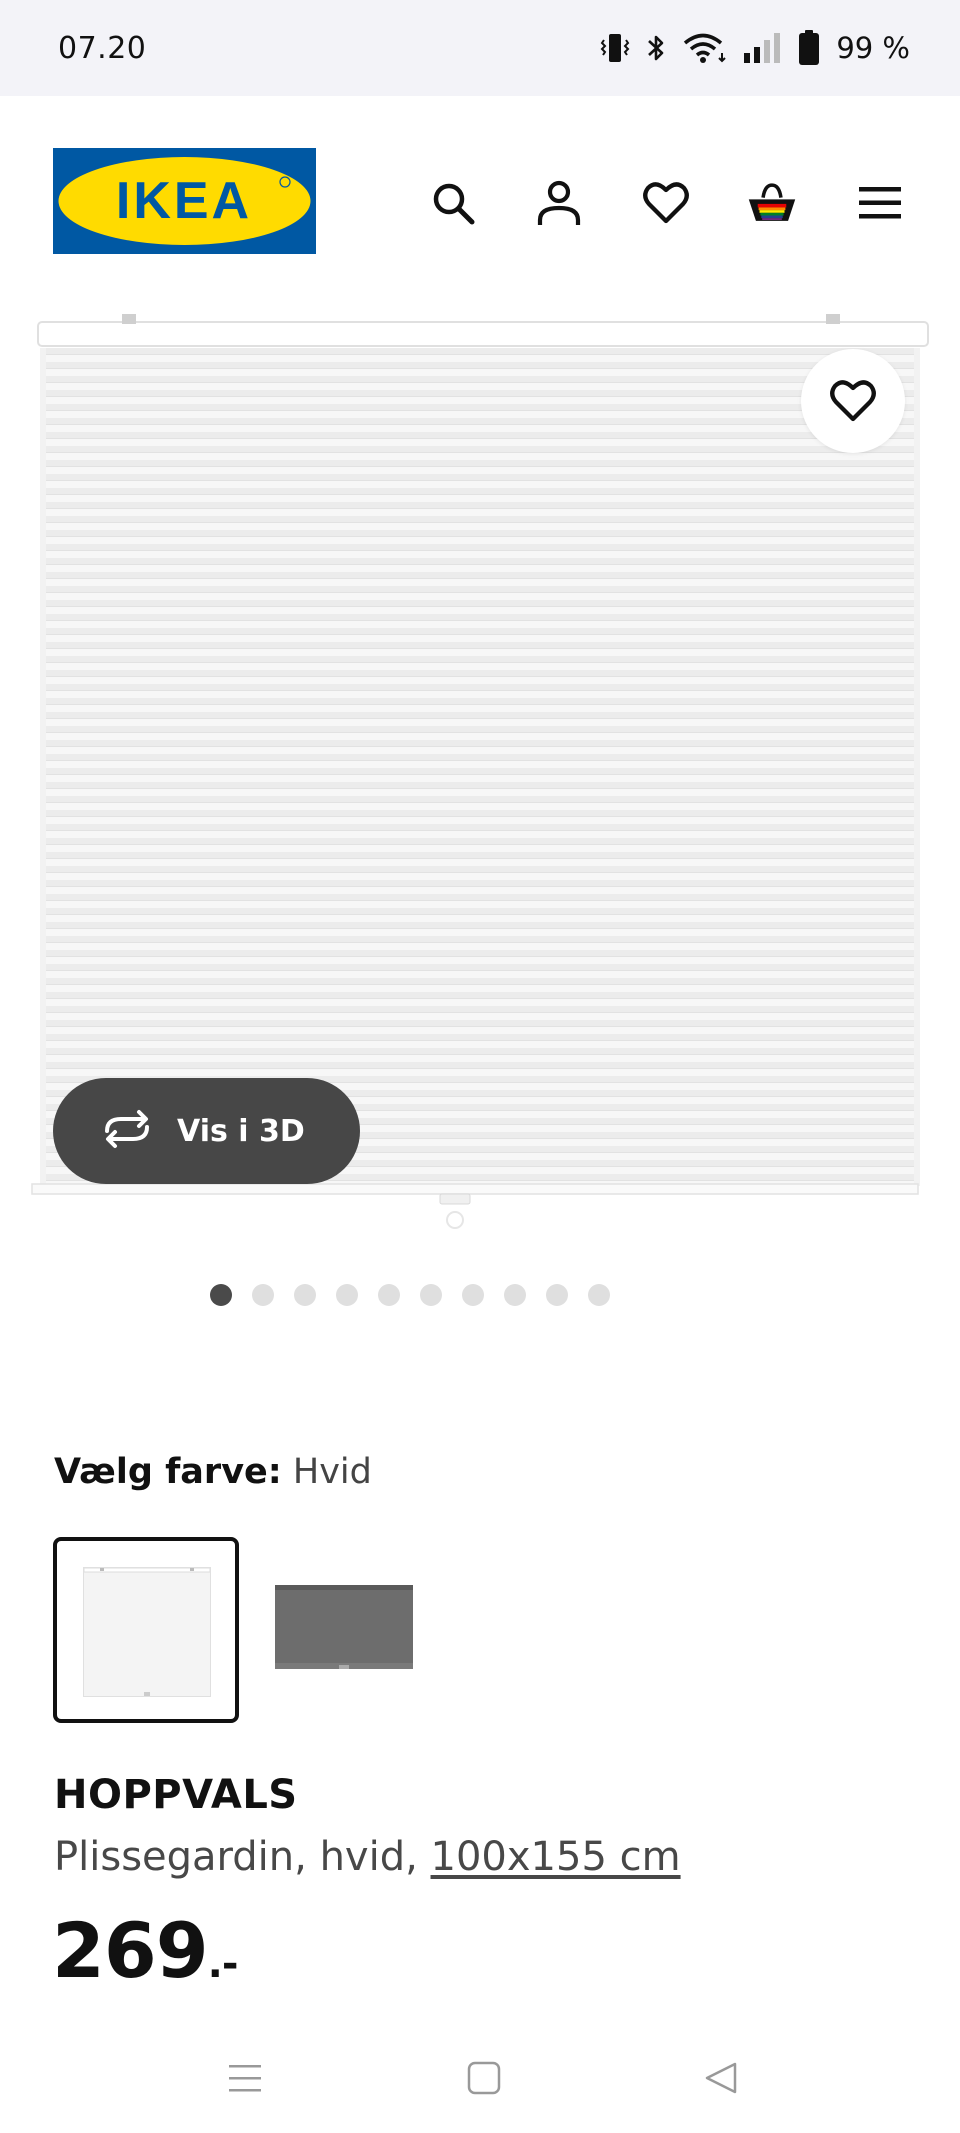  What do you see at coordinates (763, 48) in the screenshot?
I see `signal-icon` at bounding box center [763, 48].